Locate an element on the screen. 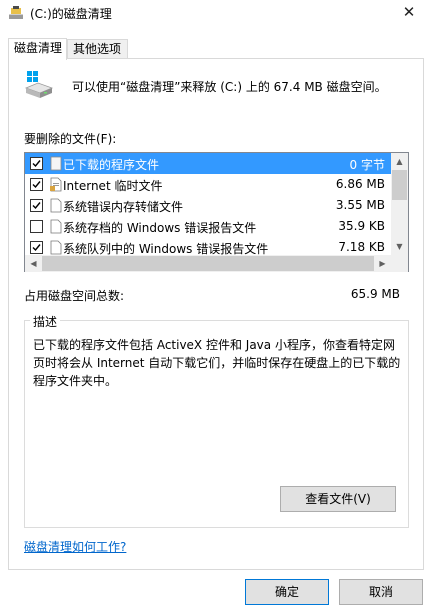 This screenshot has height=616, width=432. disk-cleanup-app-icon is located at coordinates (16, 12).